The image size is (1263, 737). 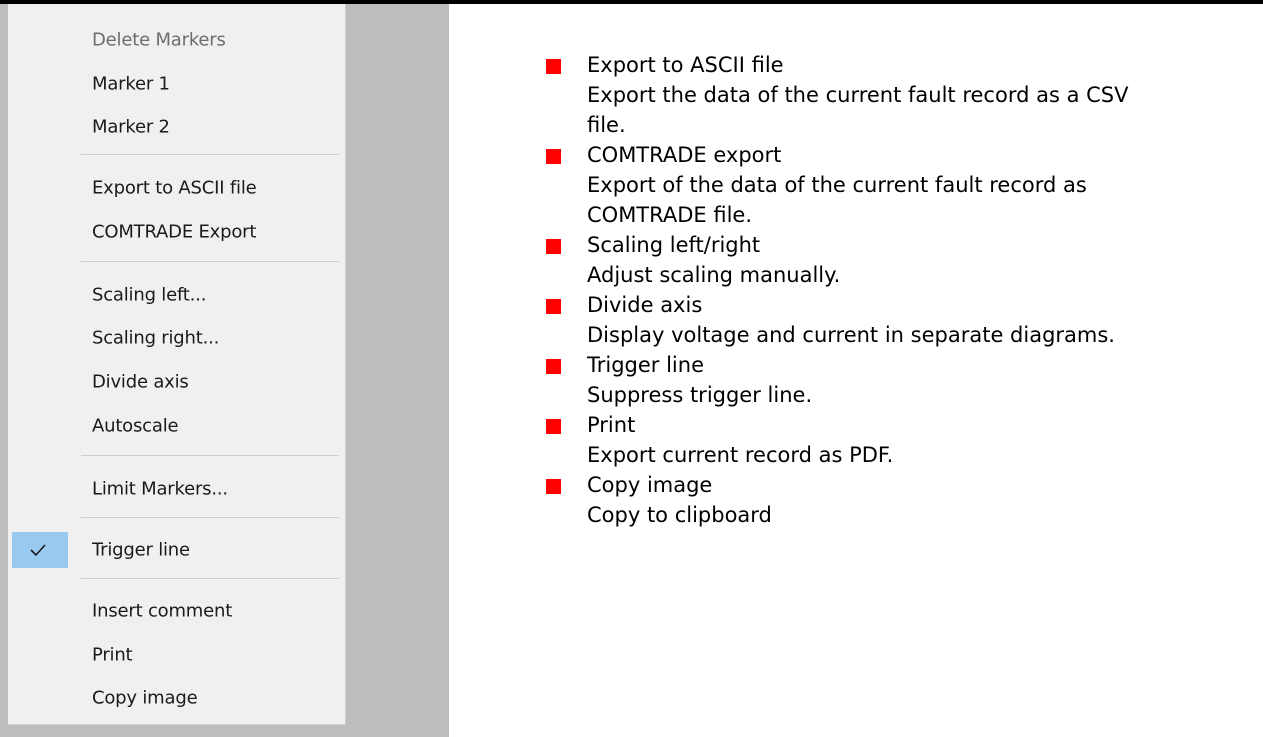 I want to click on help-item-desc: Adjust scaling manually., so click(x=714, y=275).